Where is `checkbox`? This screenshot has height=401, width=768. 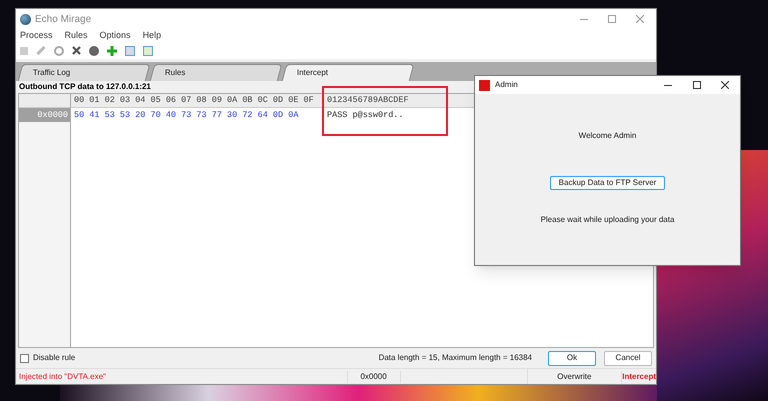 checkbox is located at coordinates (24, 358).